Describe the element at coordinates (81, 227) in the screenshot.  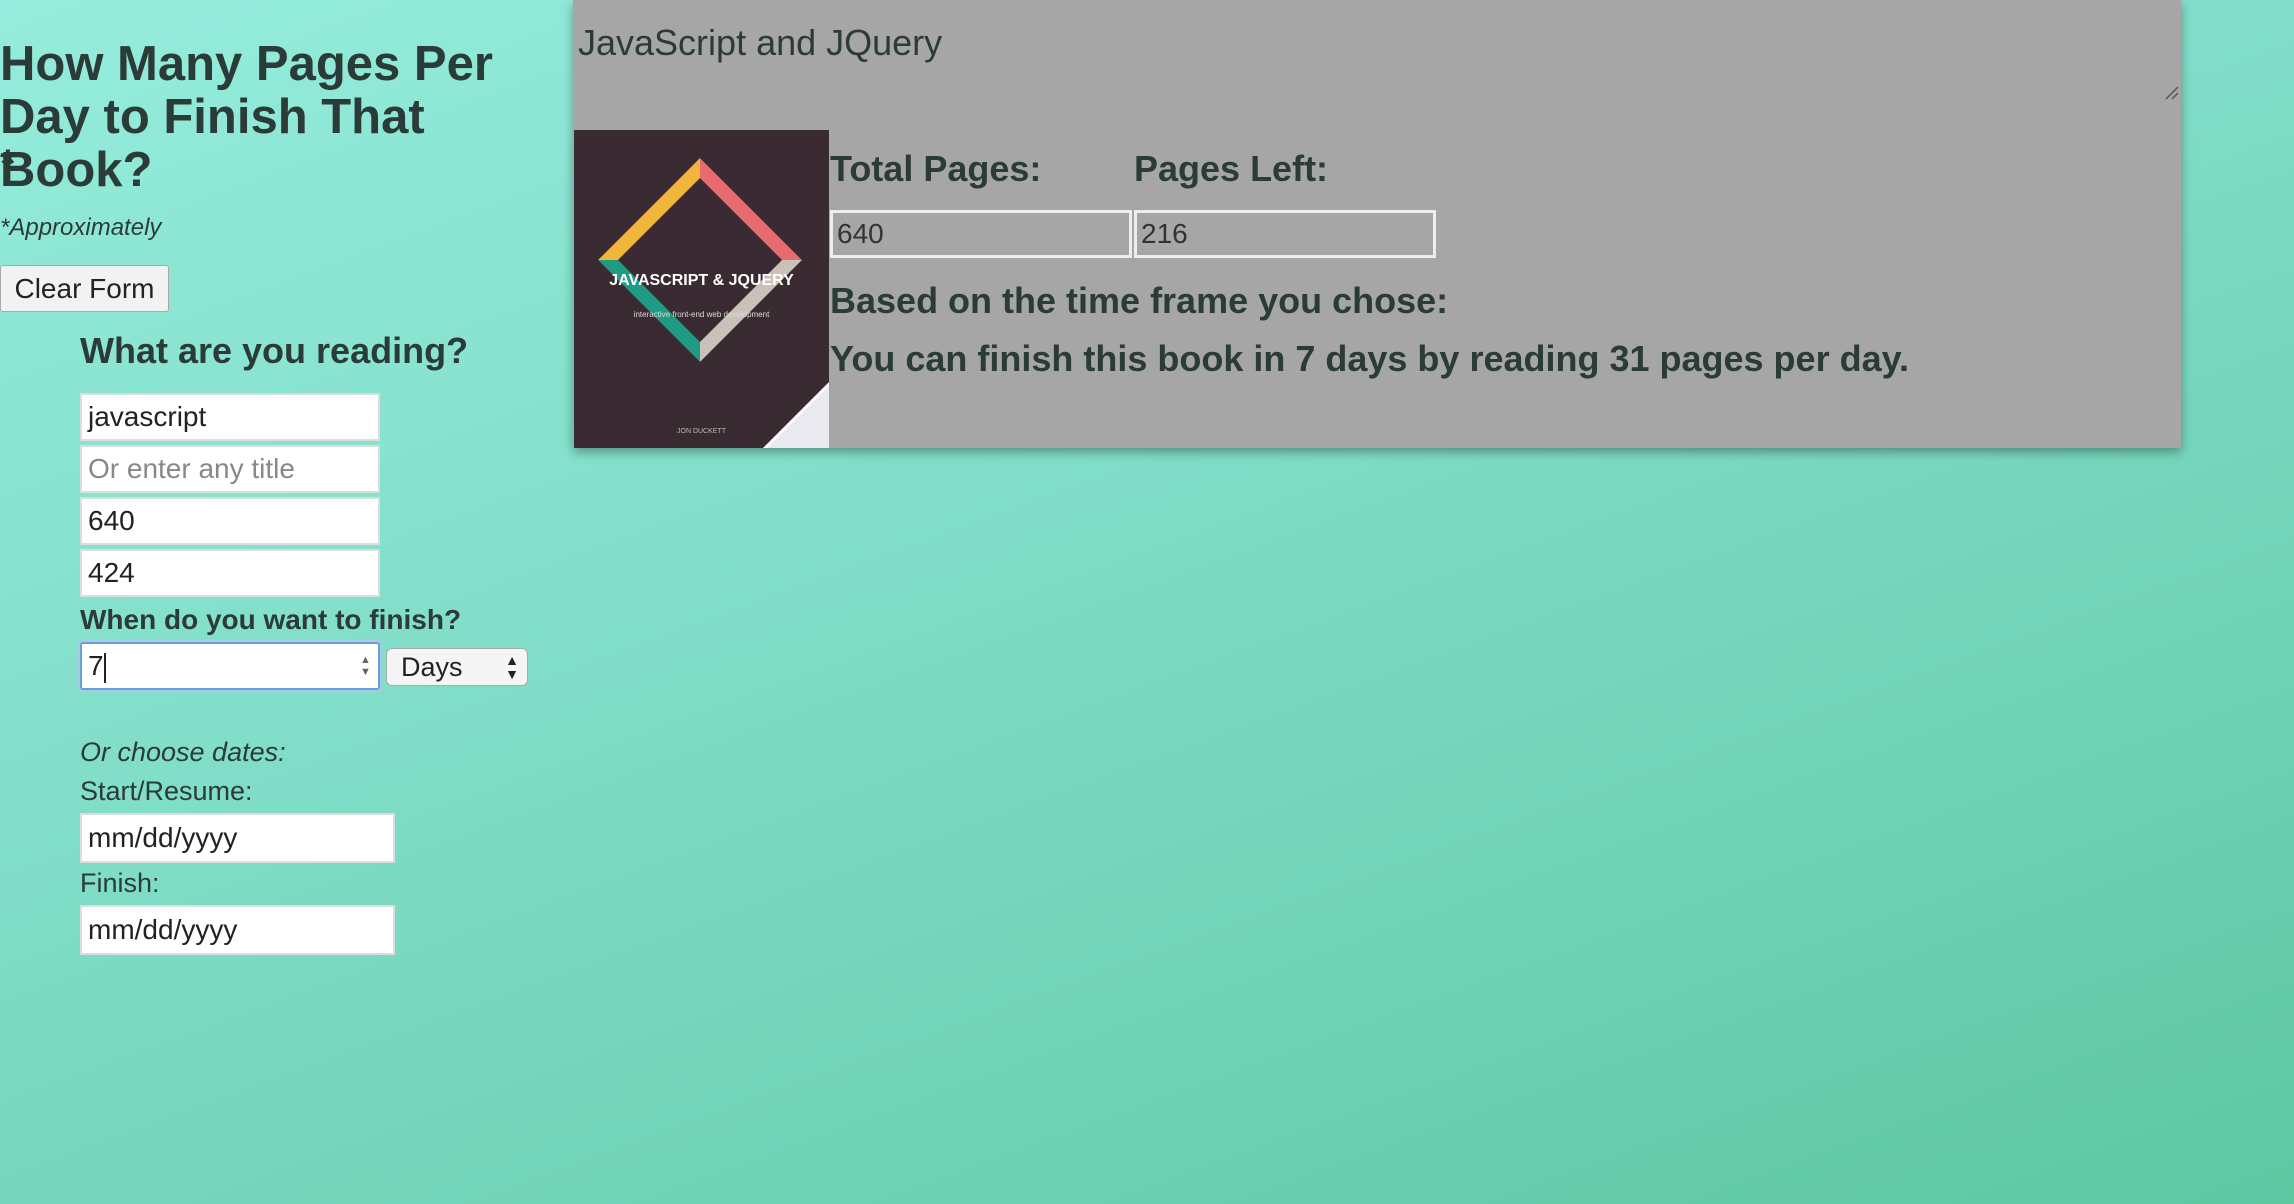
I see `approximately-note: *Approximately` at that location.